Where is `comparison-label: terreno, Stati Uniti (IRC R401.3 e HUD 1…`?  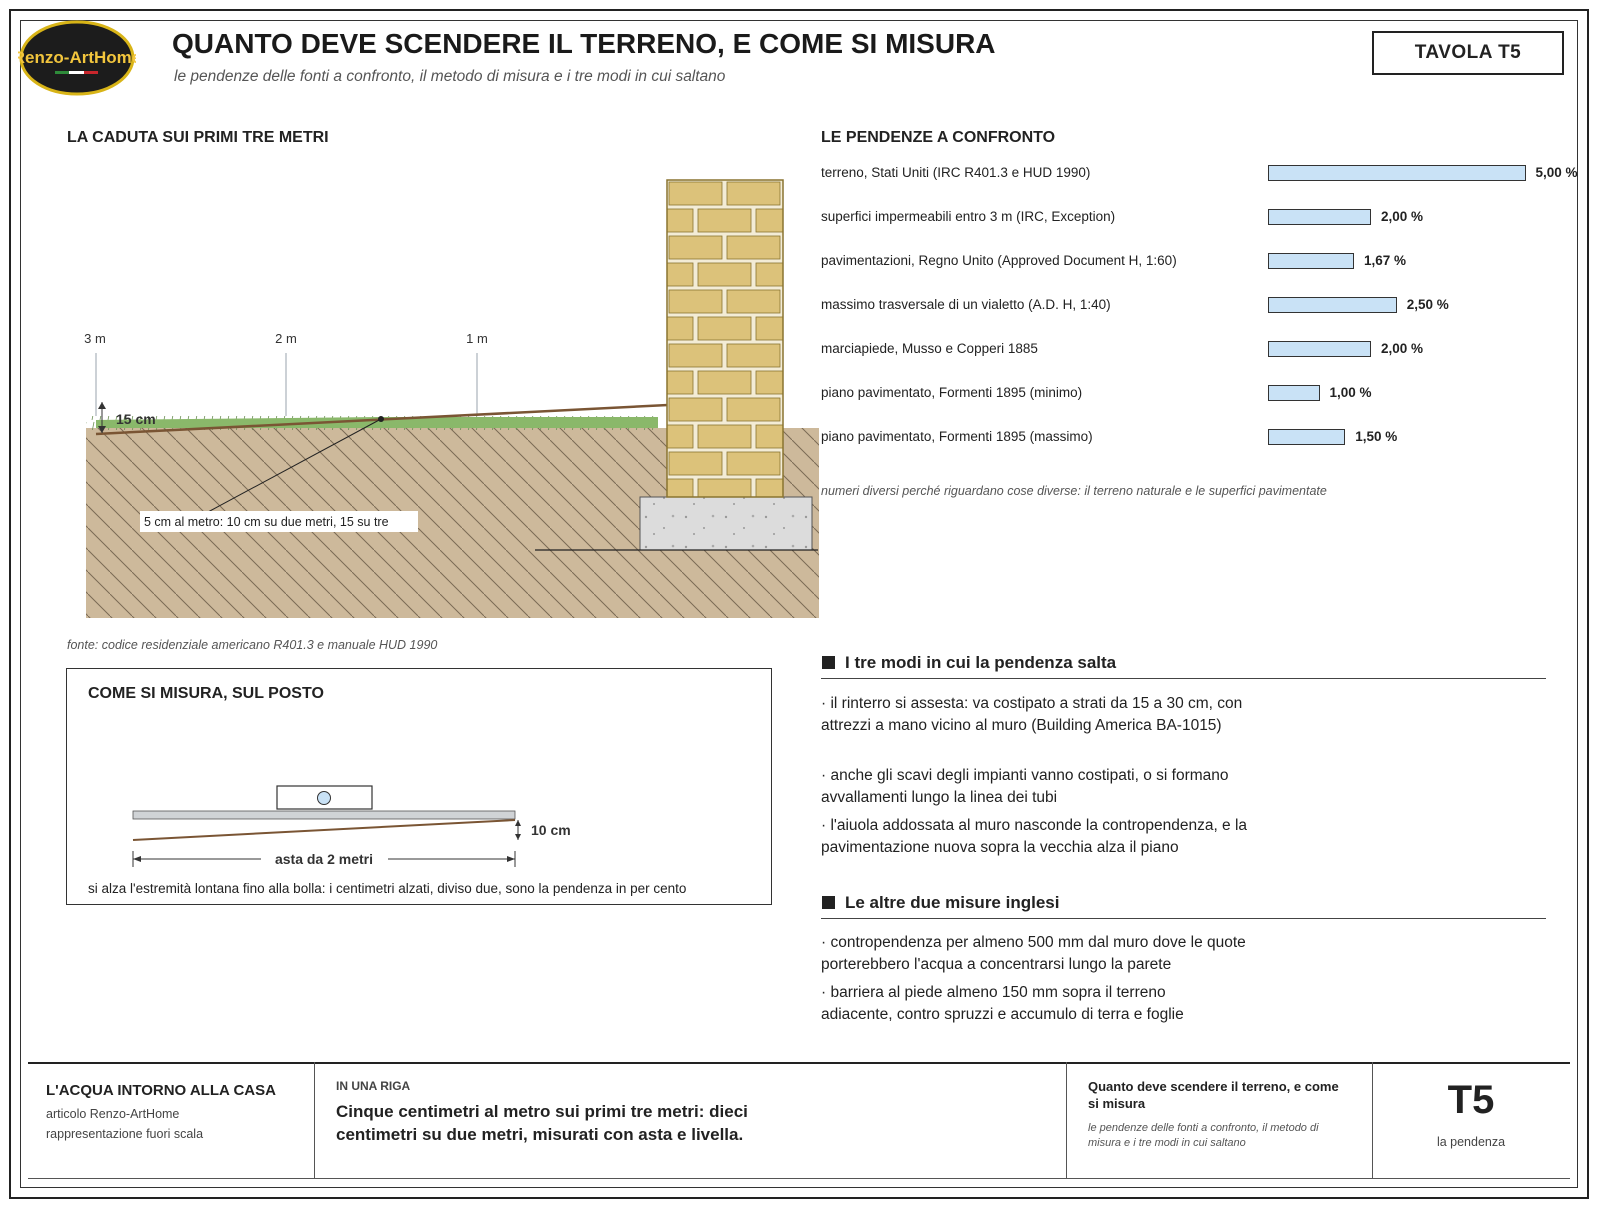
comparison-label: terreno, Stati Uniti (IRC R401.3 e HUD 1… is located at coordinates (956, 172).